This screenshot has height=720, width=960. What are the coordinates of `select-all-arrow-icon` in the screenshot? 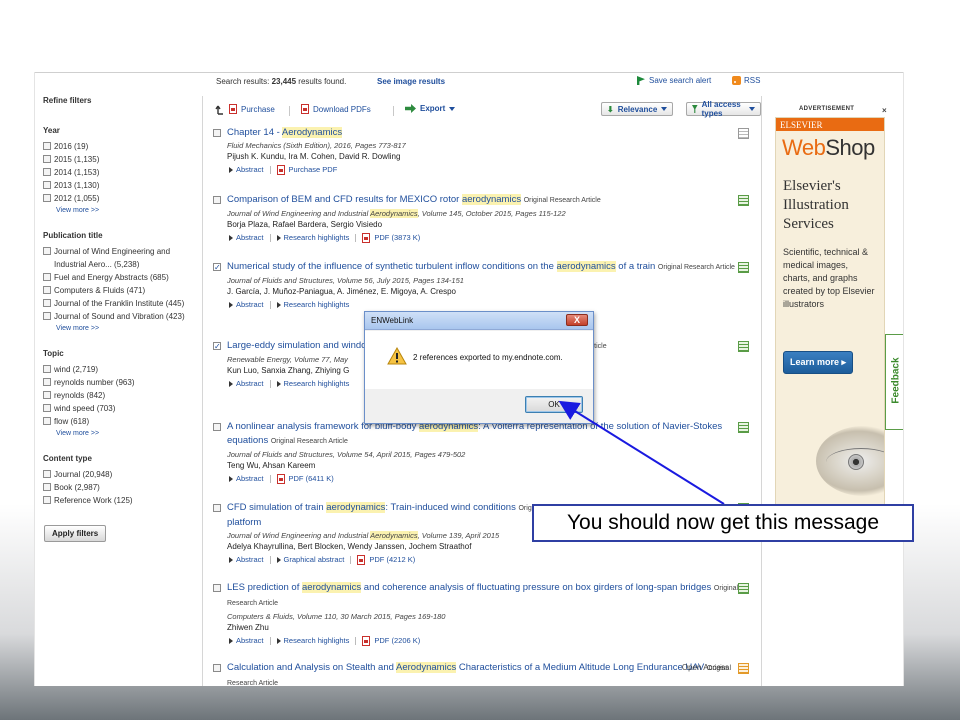 It's located at (220, 110).